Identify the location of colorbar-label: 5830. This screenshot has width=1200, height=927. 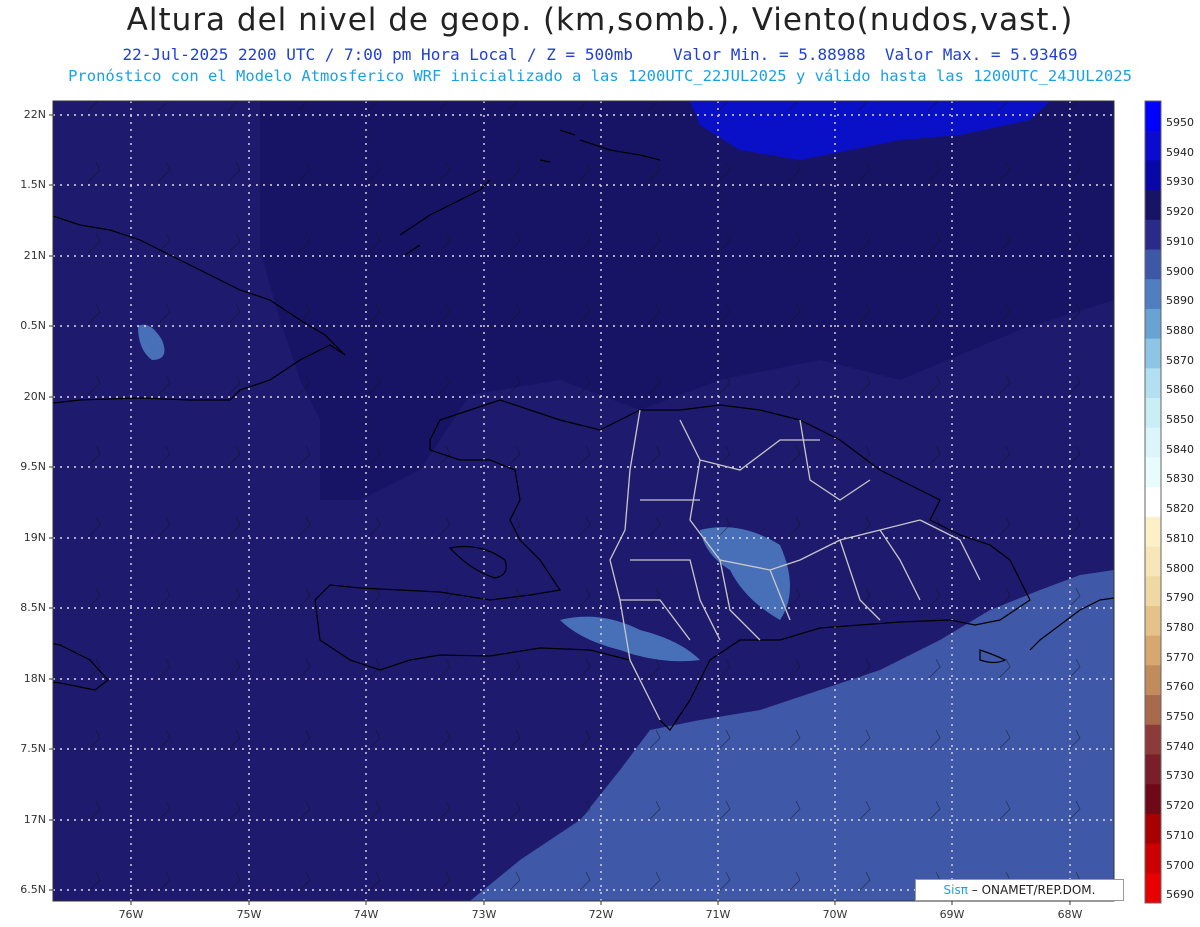
(1180, 479).